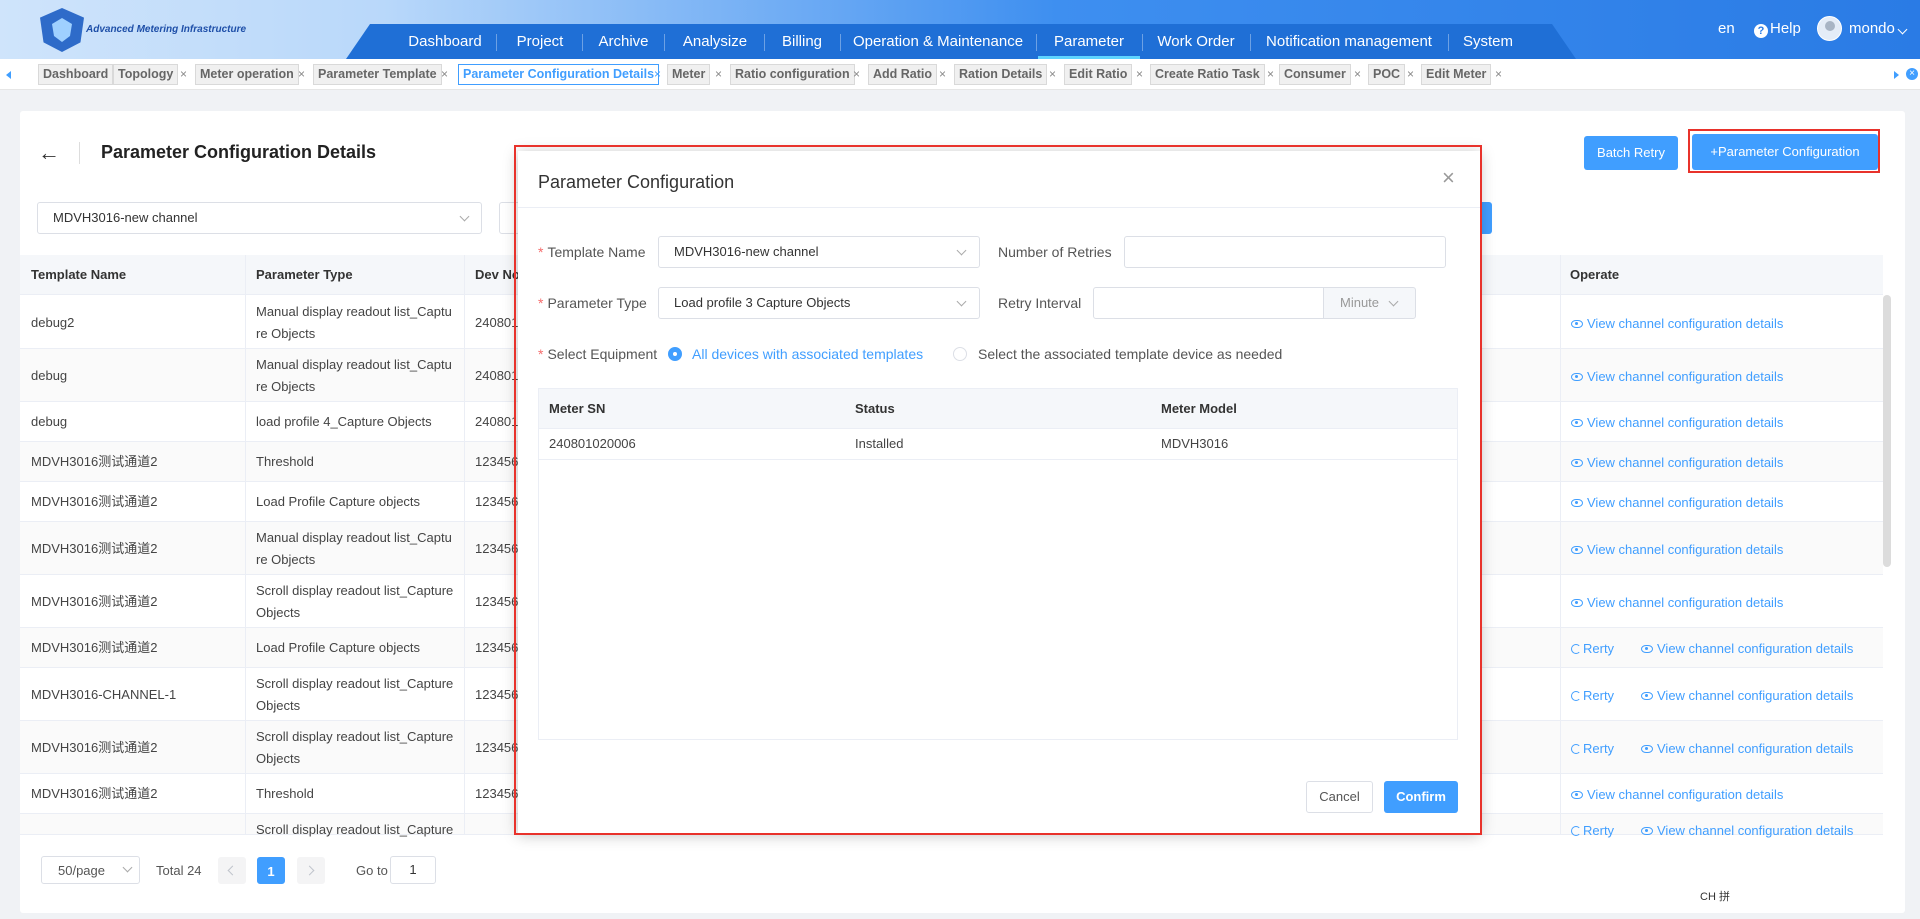 The image size is (1920, 919). I want to click on cancel-button: Cancel, so click(1339, 797).